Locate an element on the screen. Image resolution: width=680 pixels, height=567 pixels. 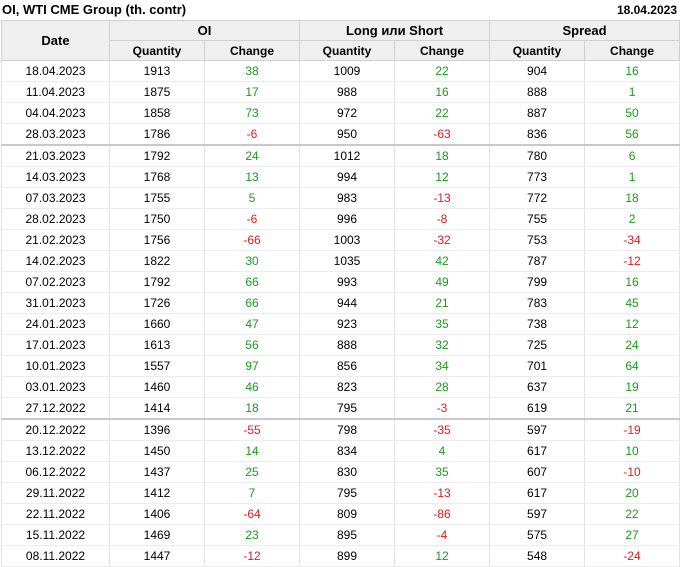
cell-ls-quantity: 795 is located at coordinates (347, 493).